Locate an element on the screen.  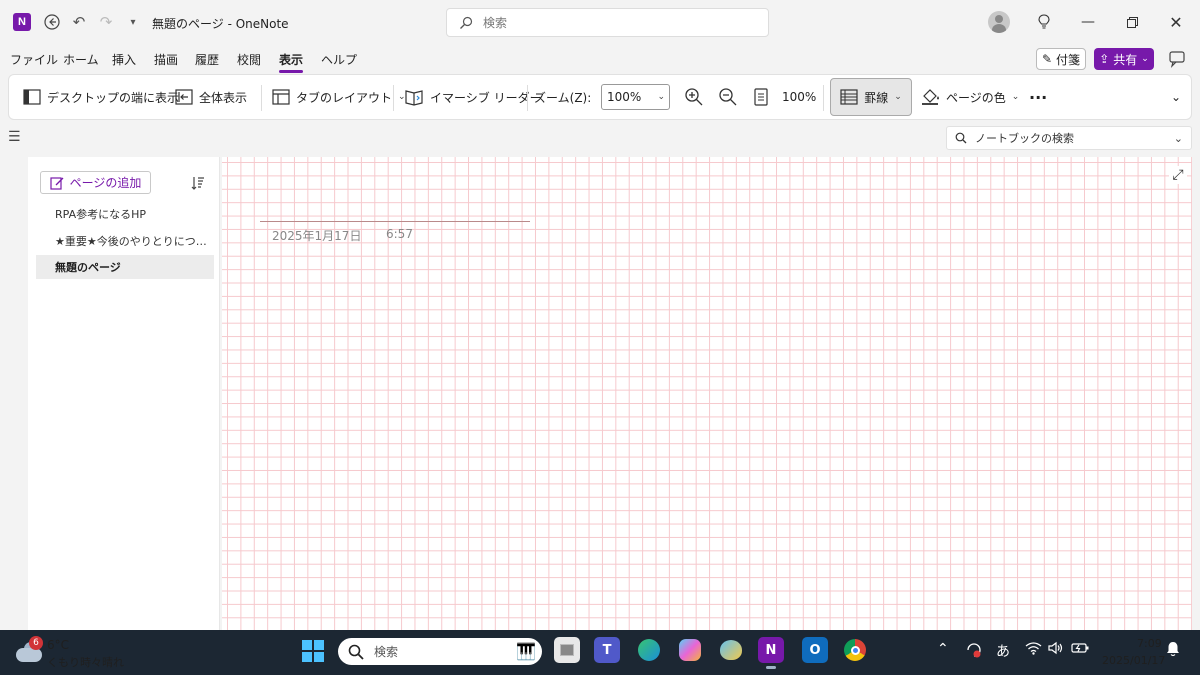
share-button: ⇪ 共有 ⌄ is located at coordinates (1124, 59).